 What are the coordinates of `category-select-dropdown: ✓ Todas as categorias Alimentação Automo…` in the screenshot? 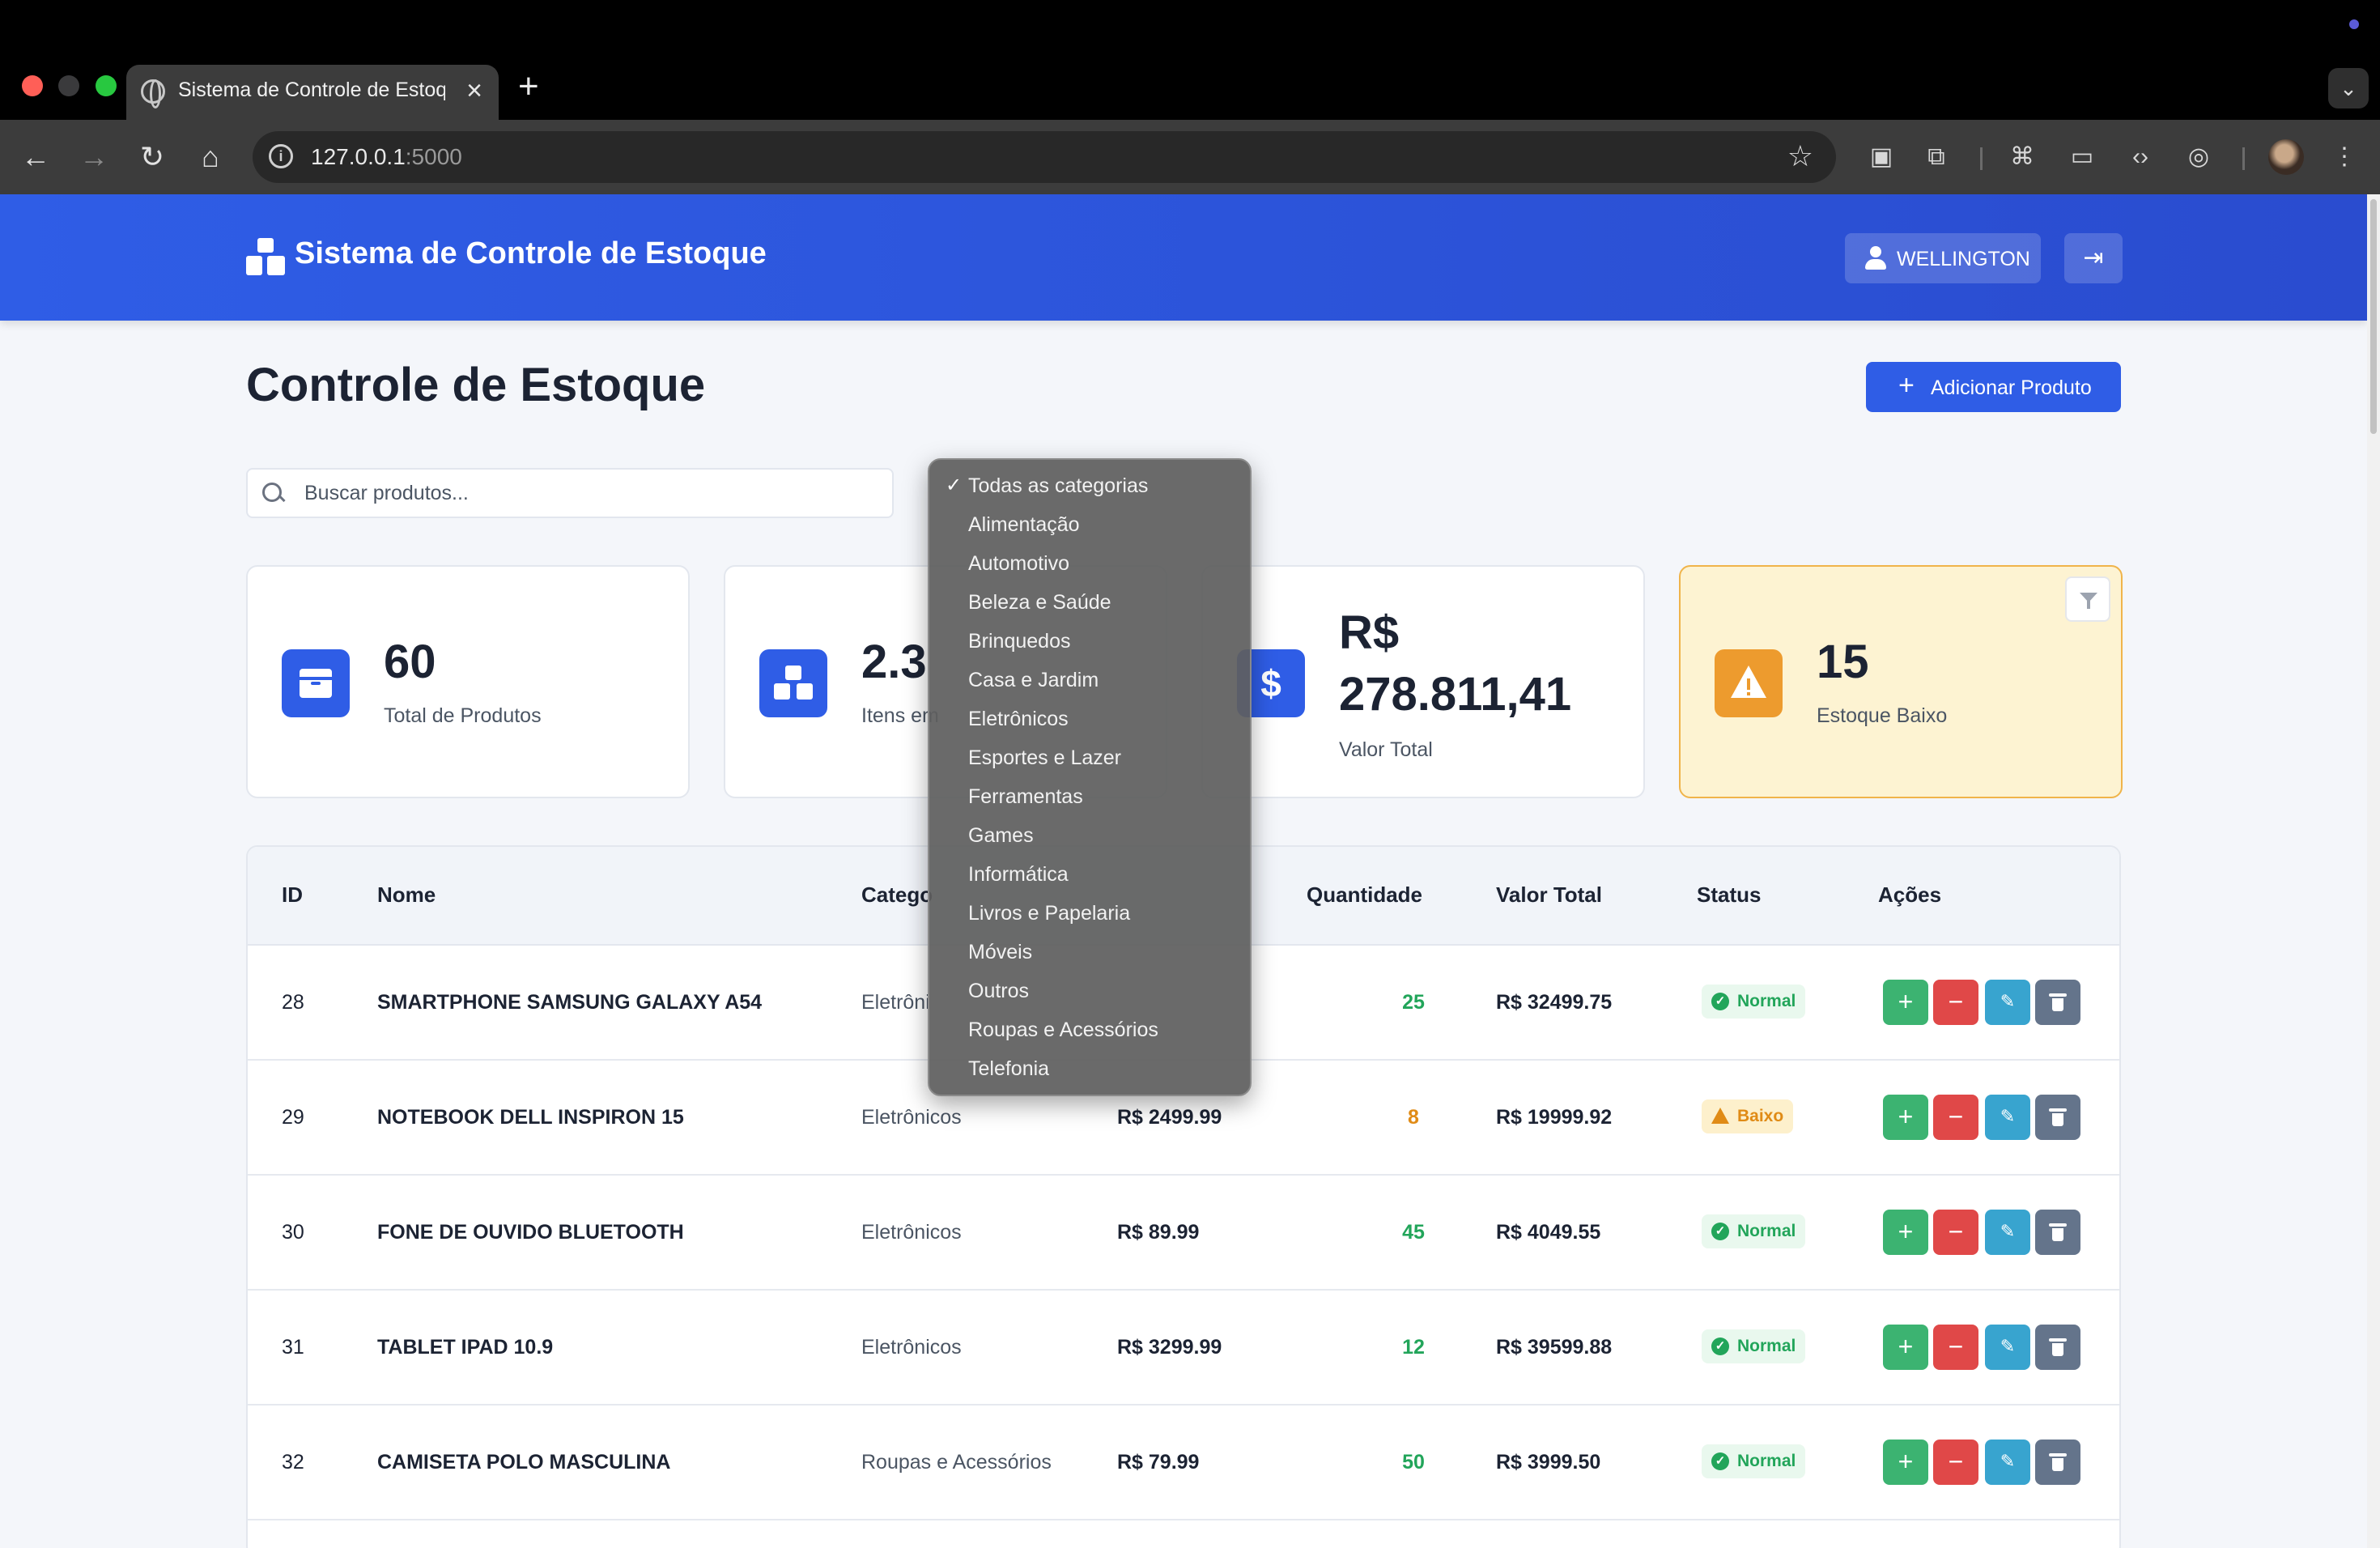 It's located at (1090, 777).